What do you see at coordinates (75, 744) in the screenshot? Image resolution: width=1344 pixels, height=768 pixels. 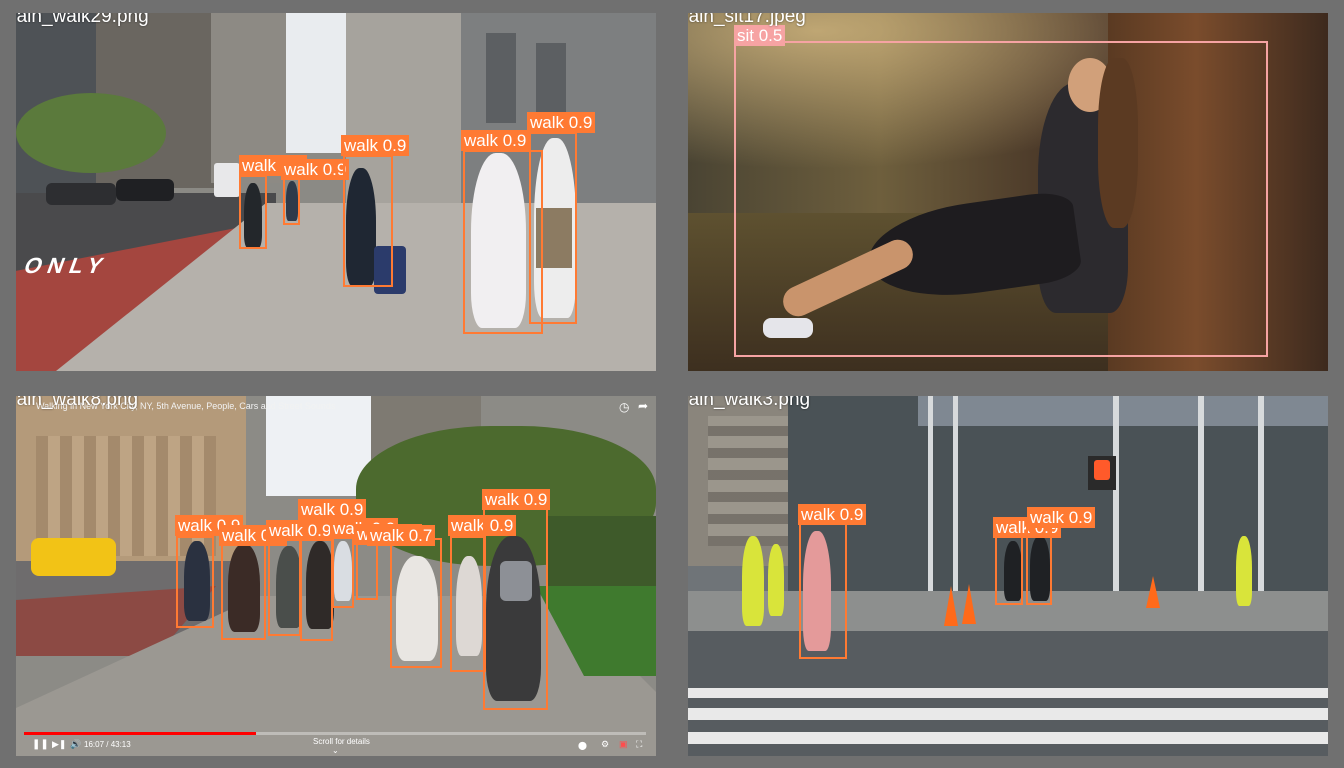 I see `volume-icon: 🔊` at bounding box center [75, 744].